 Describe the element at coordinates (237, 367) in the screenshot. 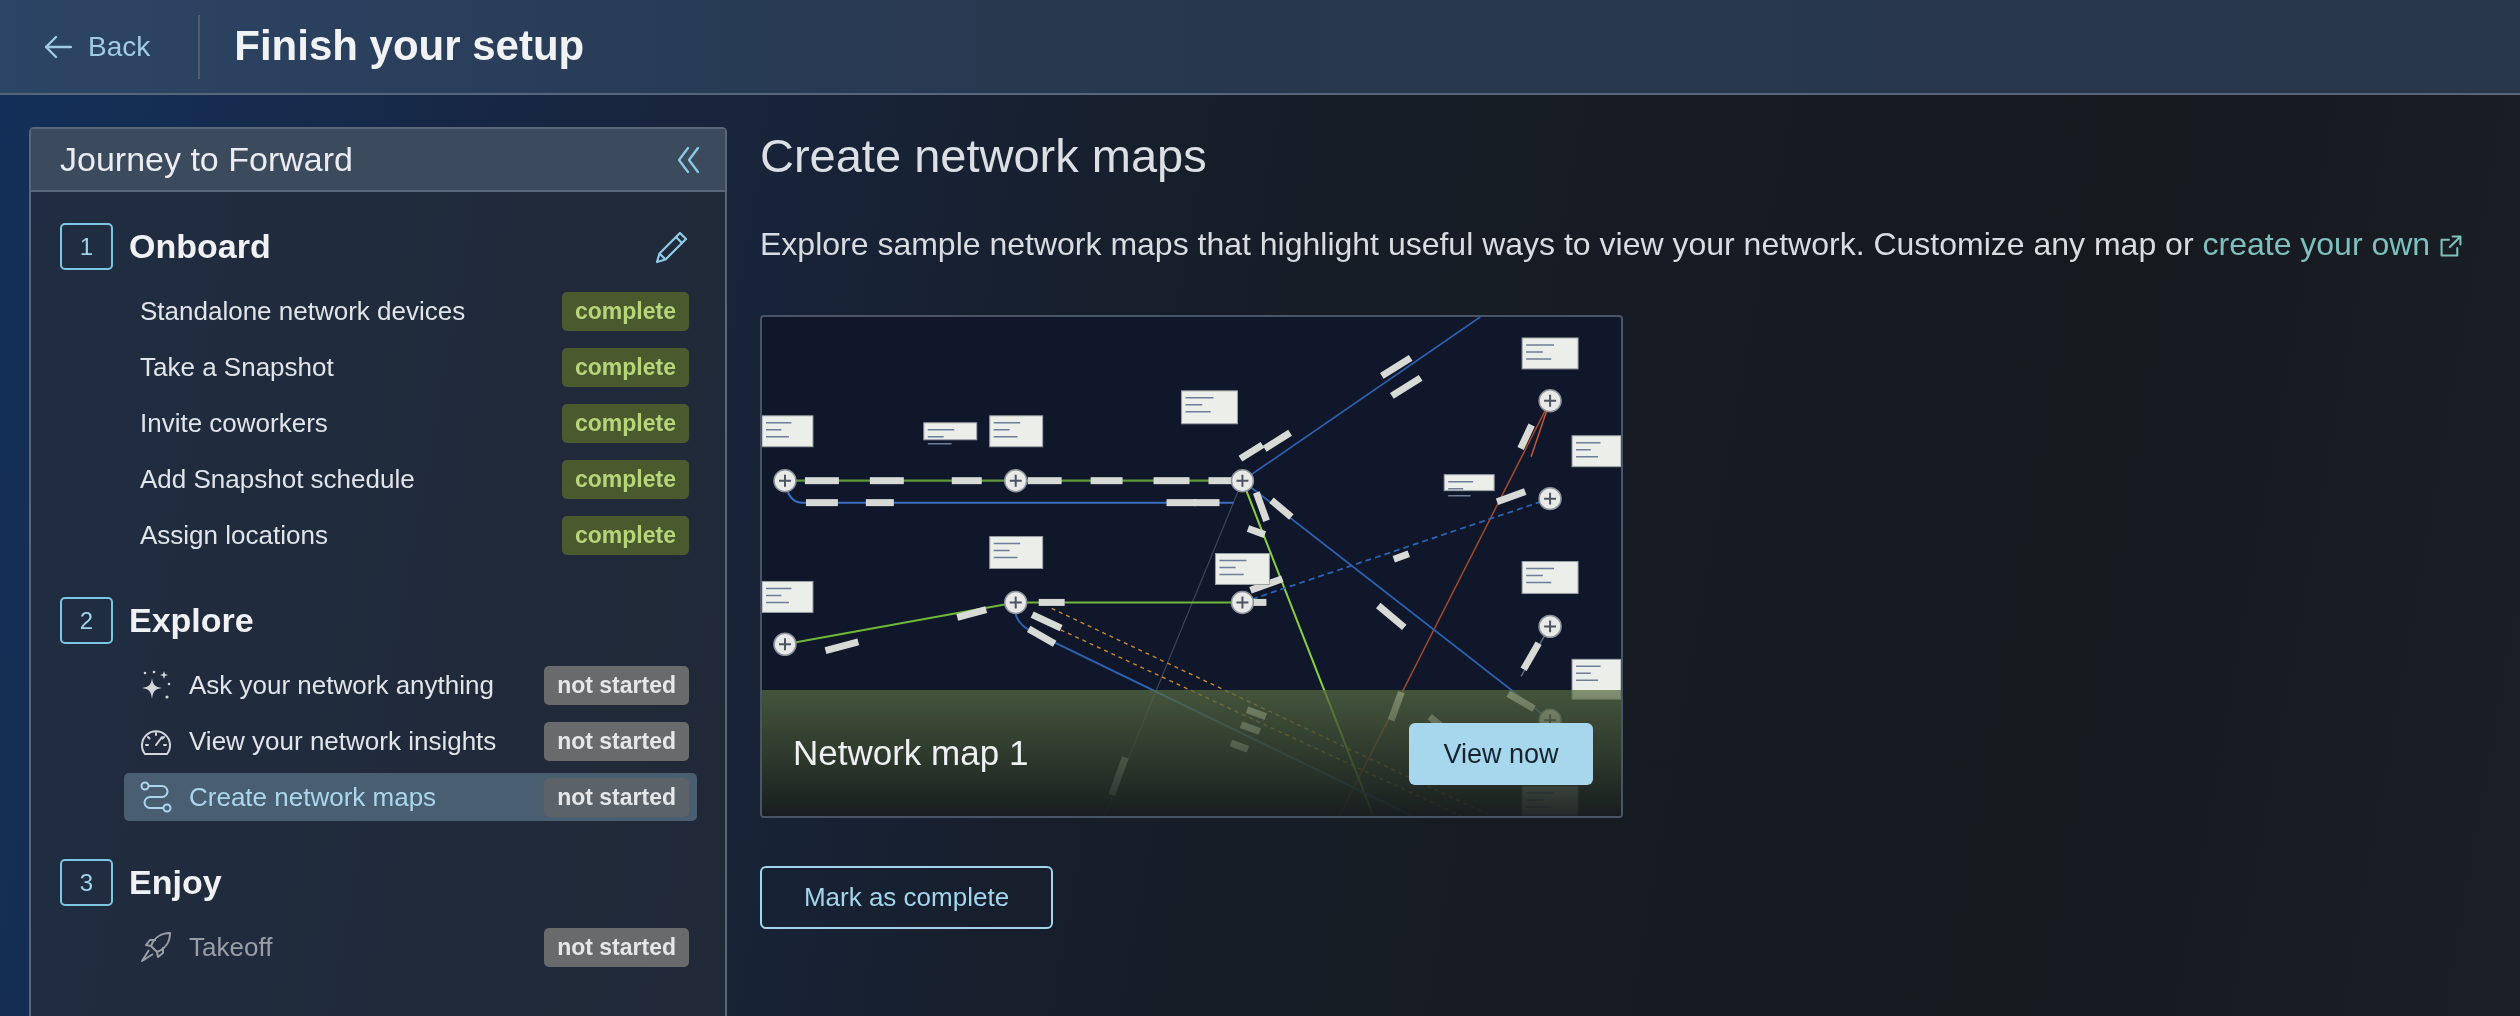

I see `step-label: Take a Snapshot` at that location.